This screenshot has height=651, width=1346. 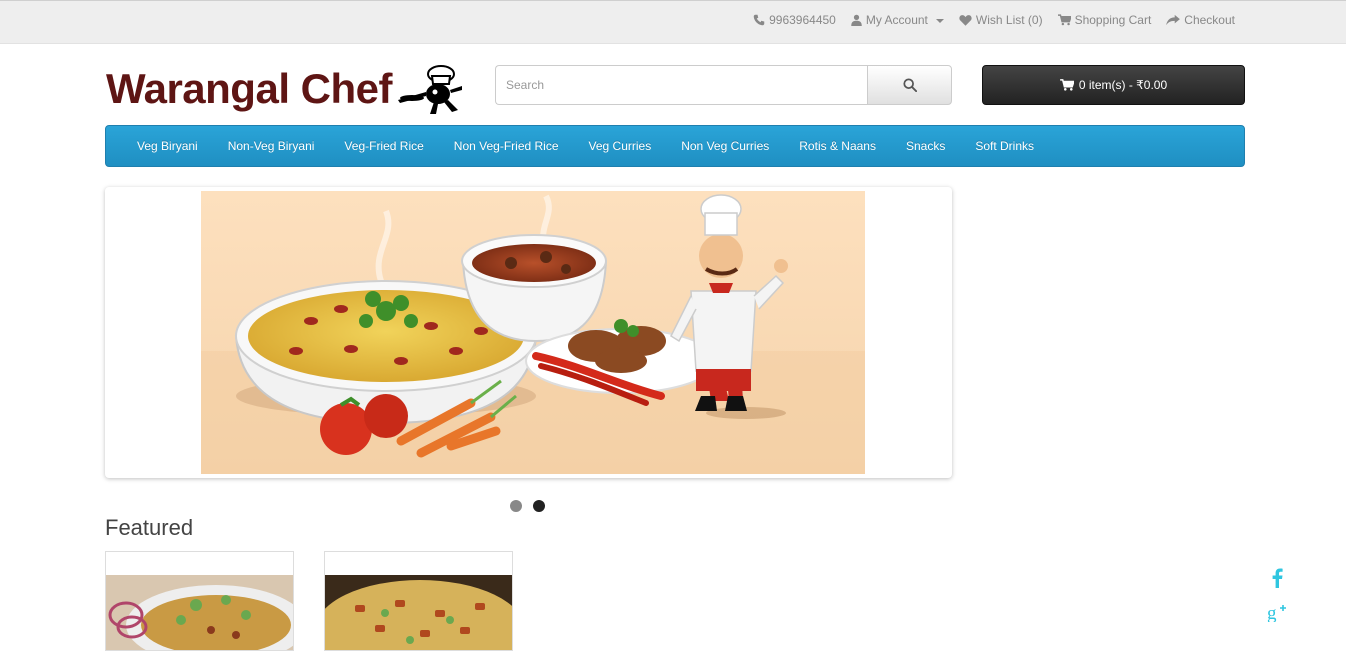 I want to click on menu-item-non-veg-fried-rice: Non Veg-Fried Rice, so click(x=506, y=146).